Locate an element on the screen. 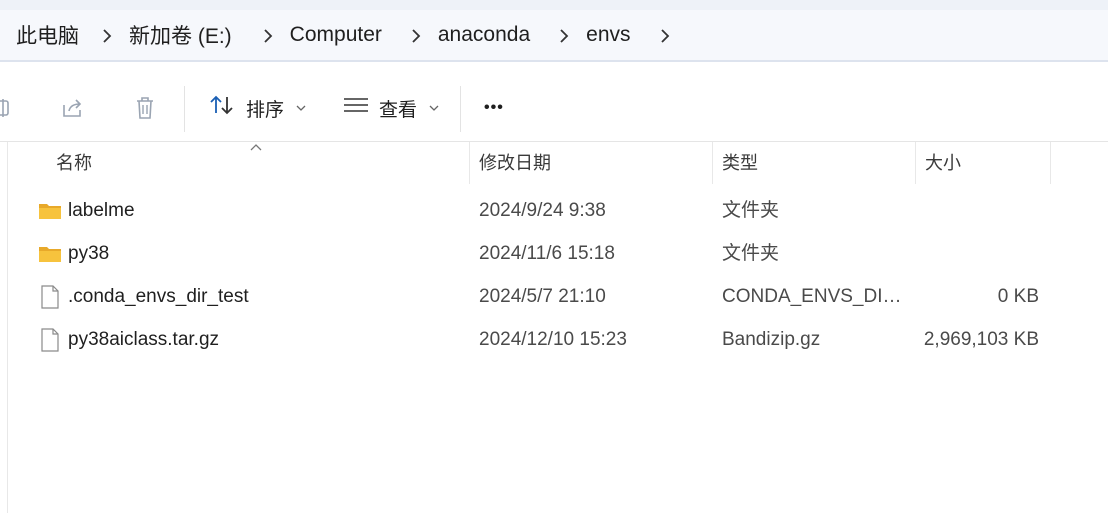 The width and height of the screenshot is (1108, 513). column-header-label: 修改日期 is located at coordinates (515, 163).